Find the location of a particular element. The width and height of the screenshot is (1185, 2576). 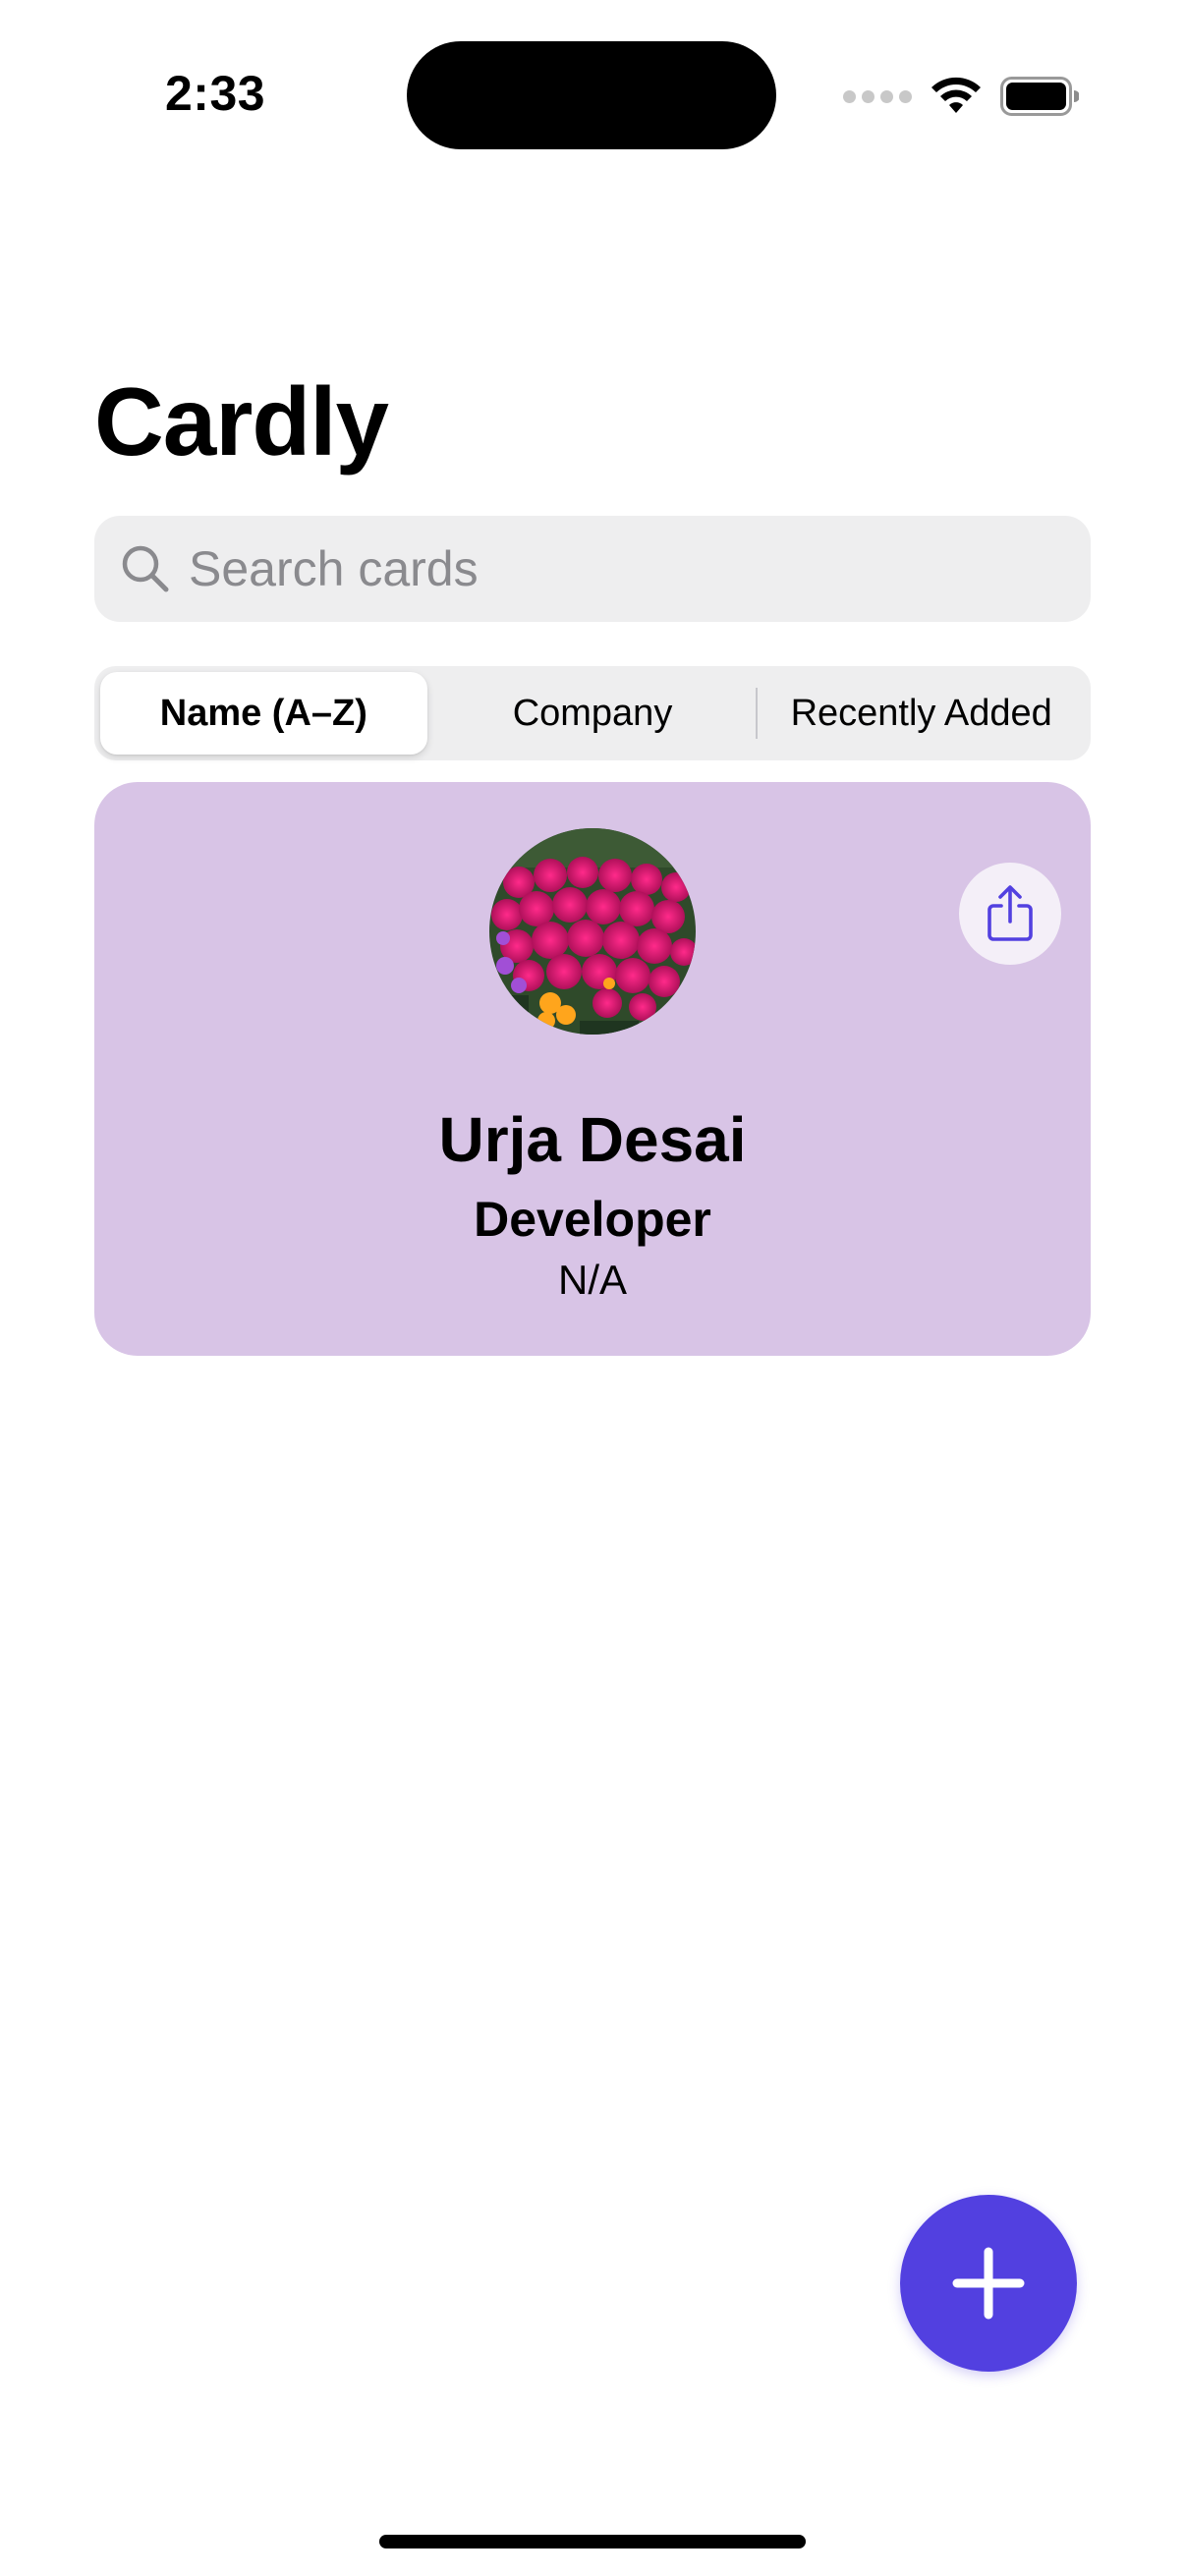

segment-recently-added: Recently Added is located at coordinates (922, 713).